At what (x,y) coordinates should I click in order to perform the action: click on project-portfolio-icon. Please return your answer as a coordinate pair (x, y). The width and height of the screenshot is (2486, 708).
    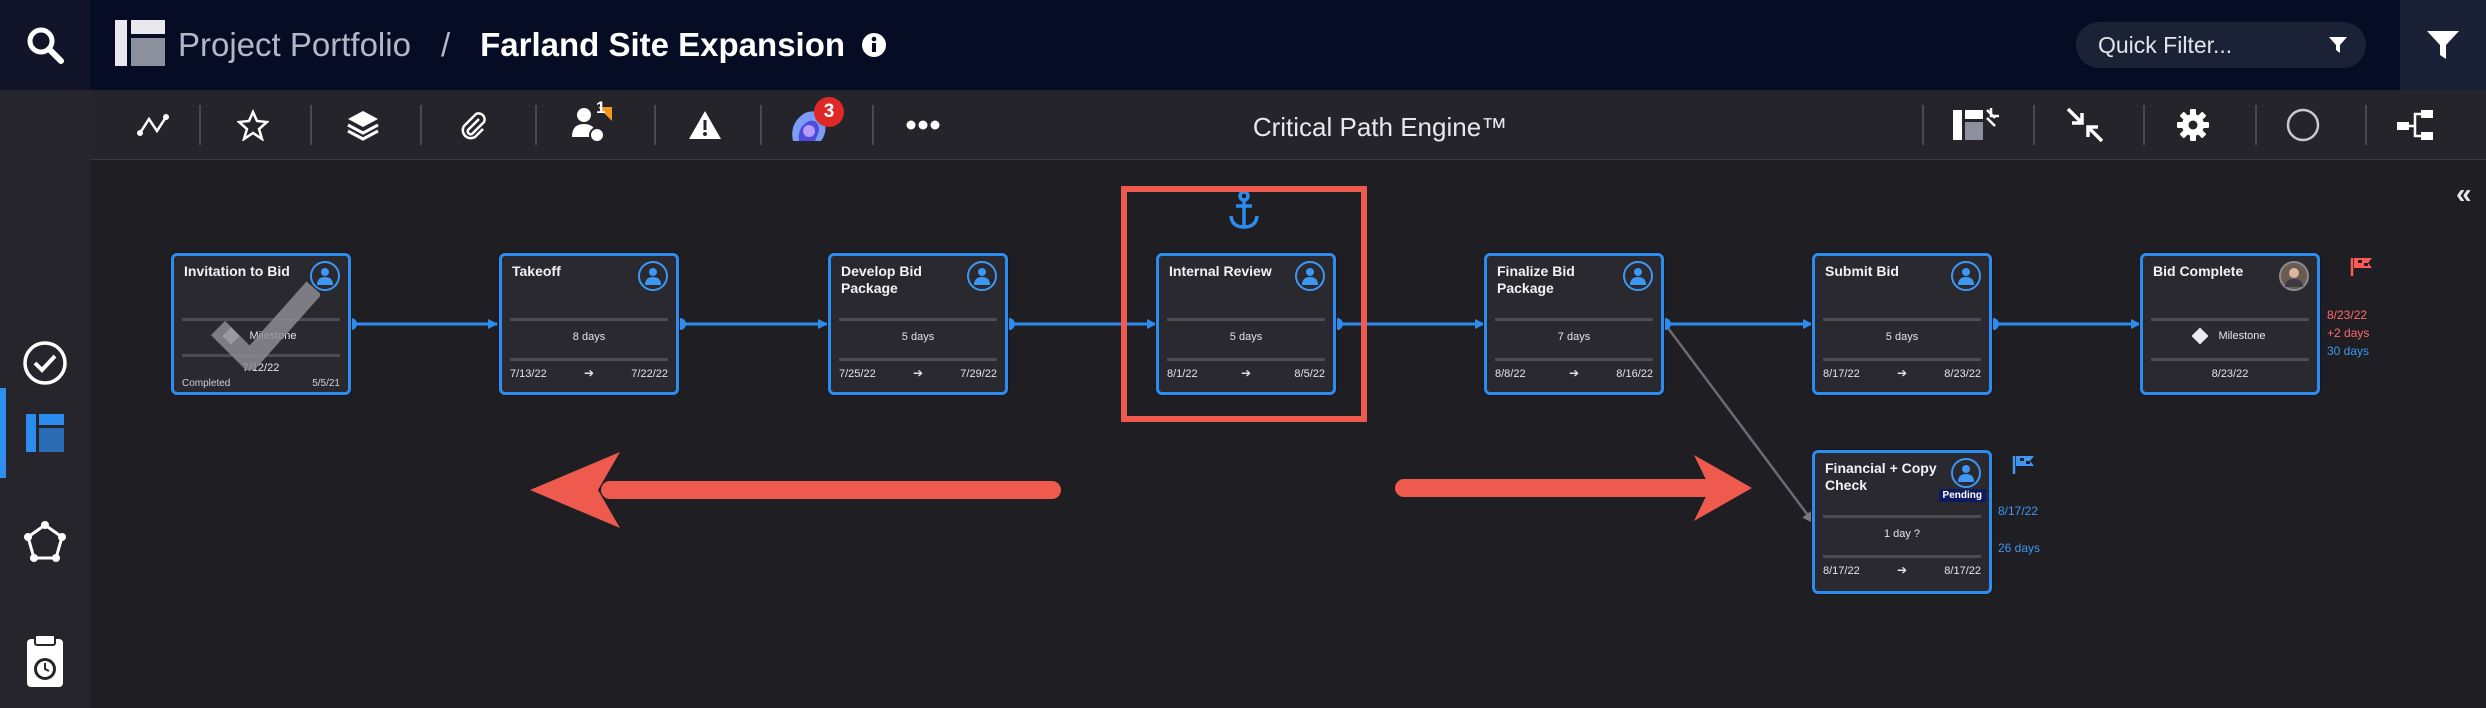
    Looking at the image, I should click on (140, 43).